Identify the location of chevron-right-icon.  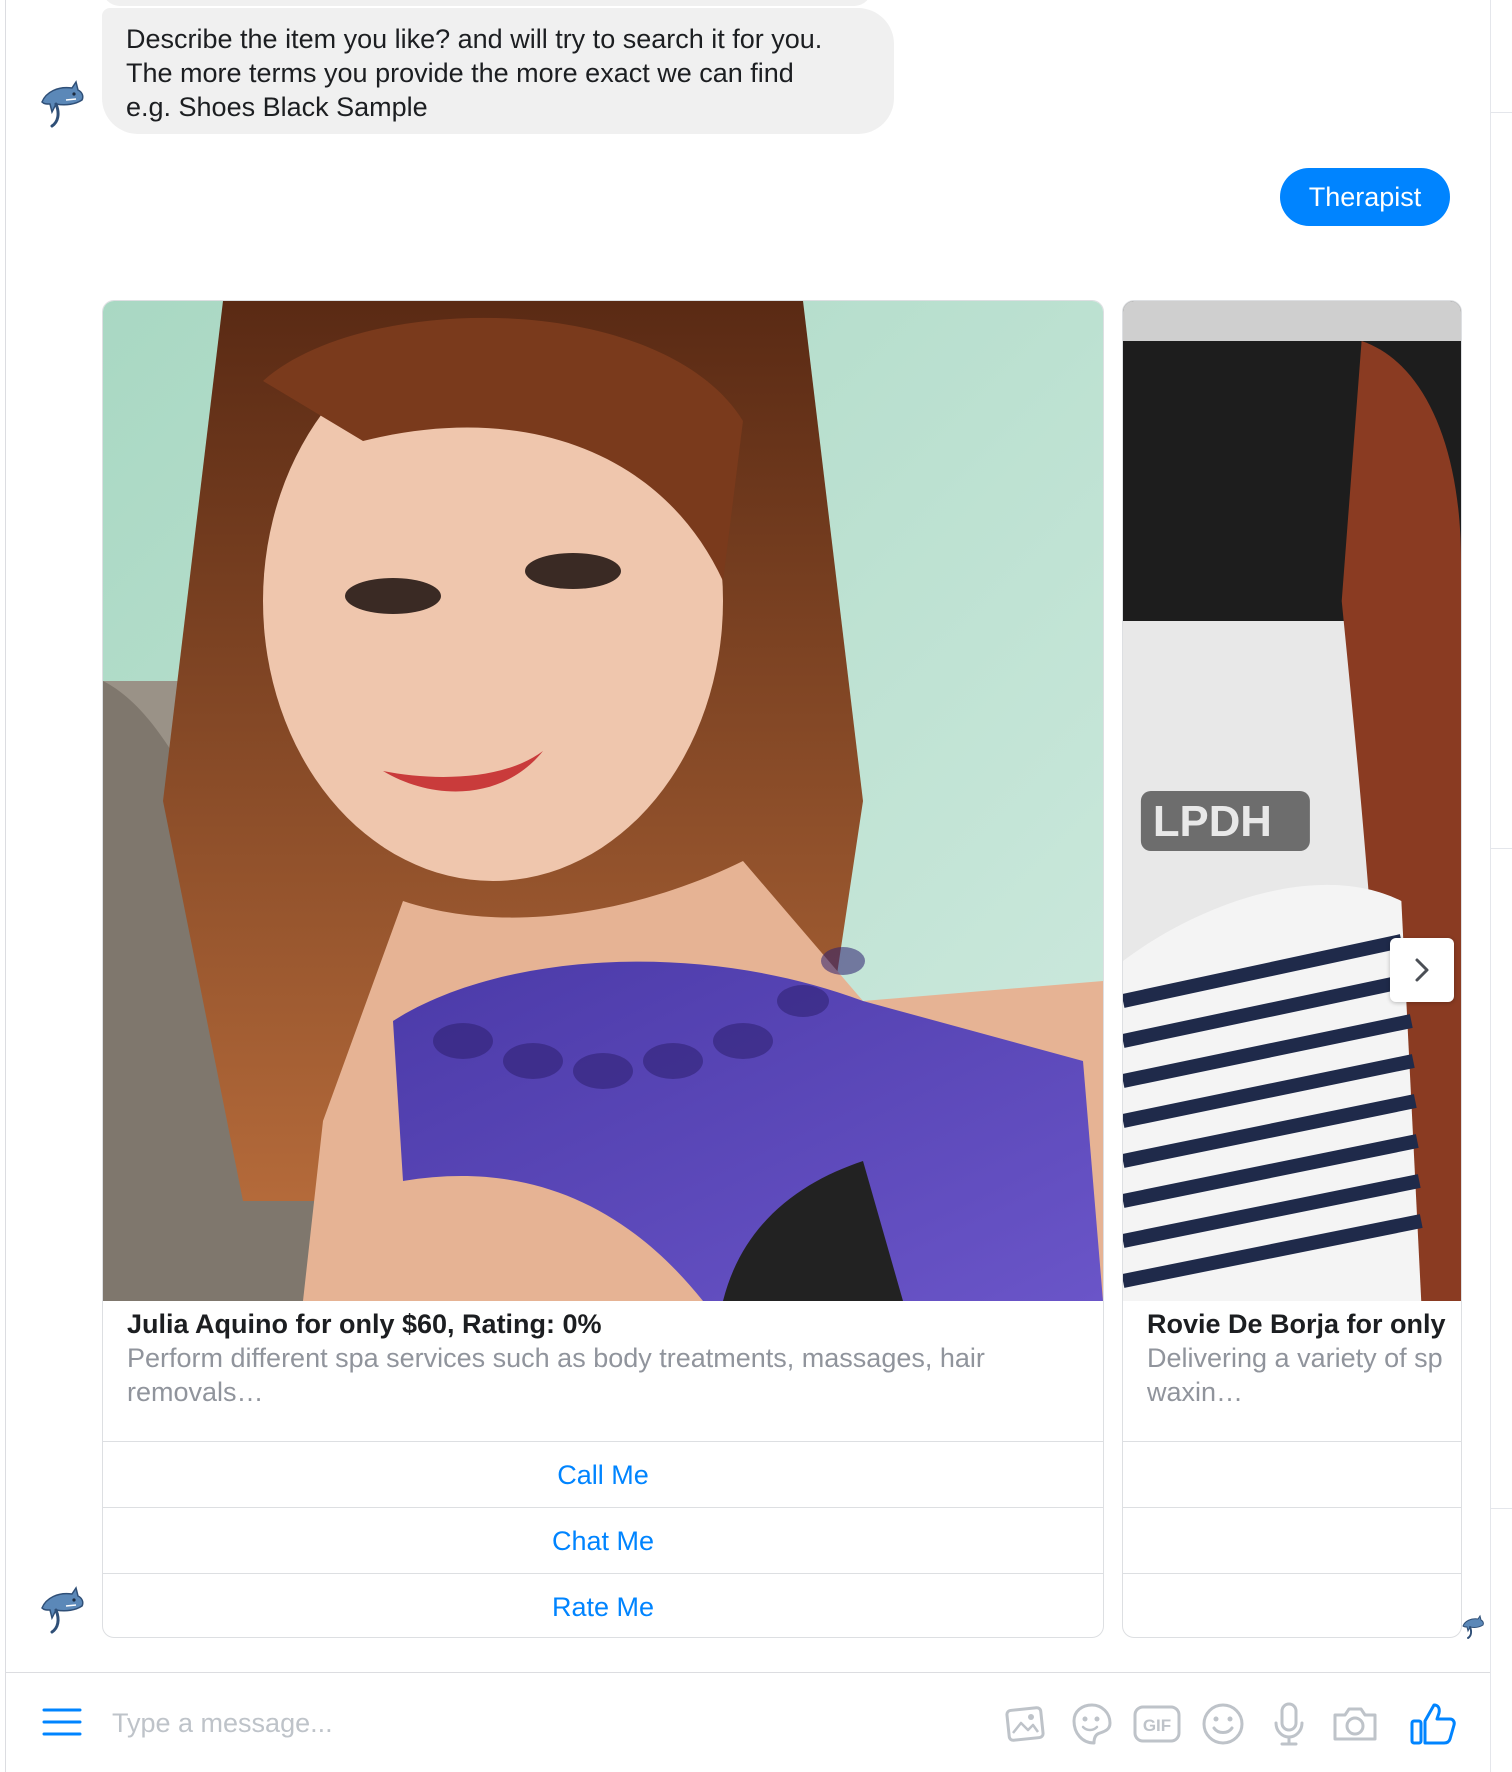
(1422, 970).